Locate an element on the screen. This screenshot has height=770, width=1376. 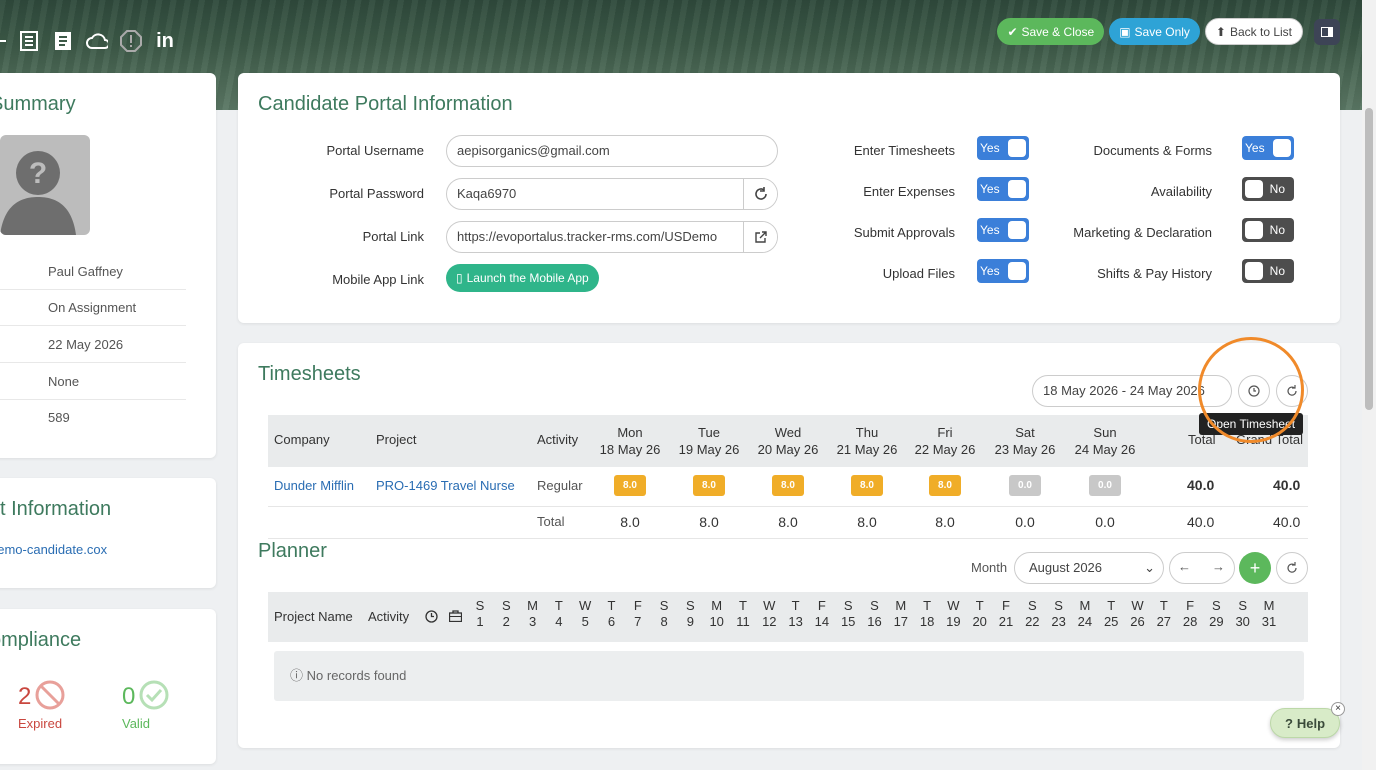
toggle-label: Documents & Forms is located at coordinates (1152, 150).